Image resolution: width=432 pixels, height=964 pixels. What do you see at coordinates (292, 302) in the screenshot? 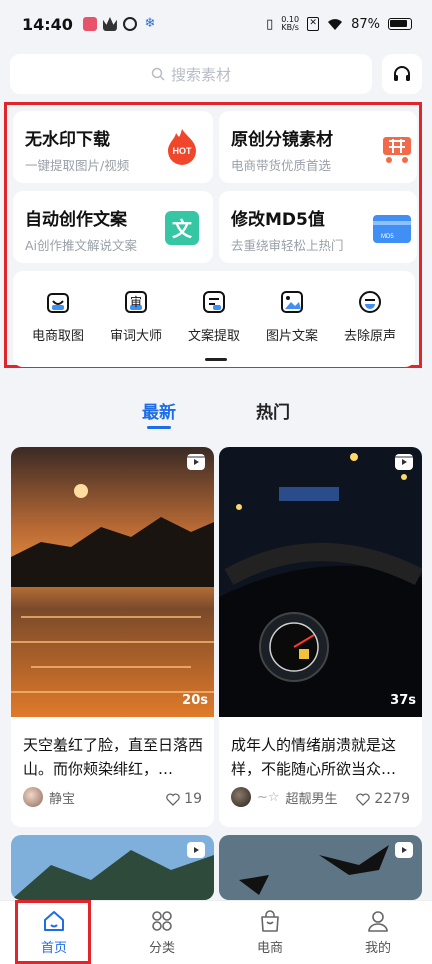
I see `image-icon` at bounding box center [292, 302].